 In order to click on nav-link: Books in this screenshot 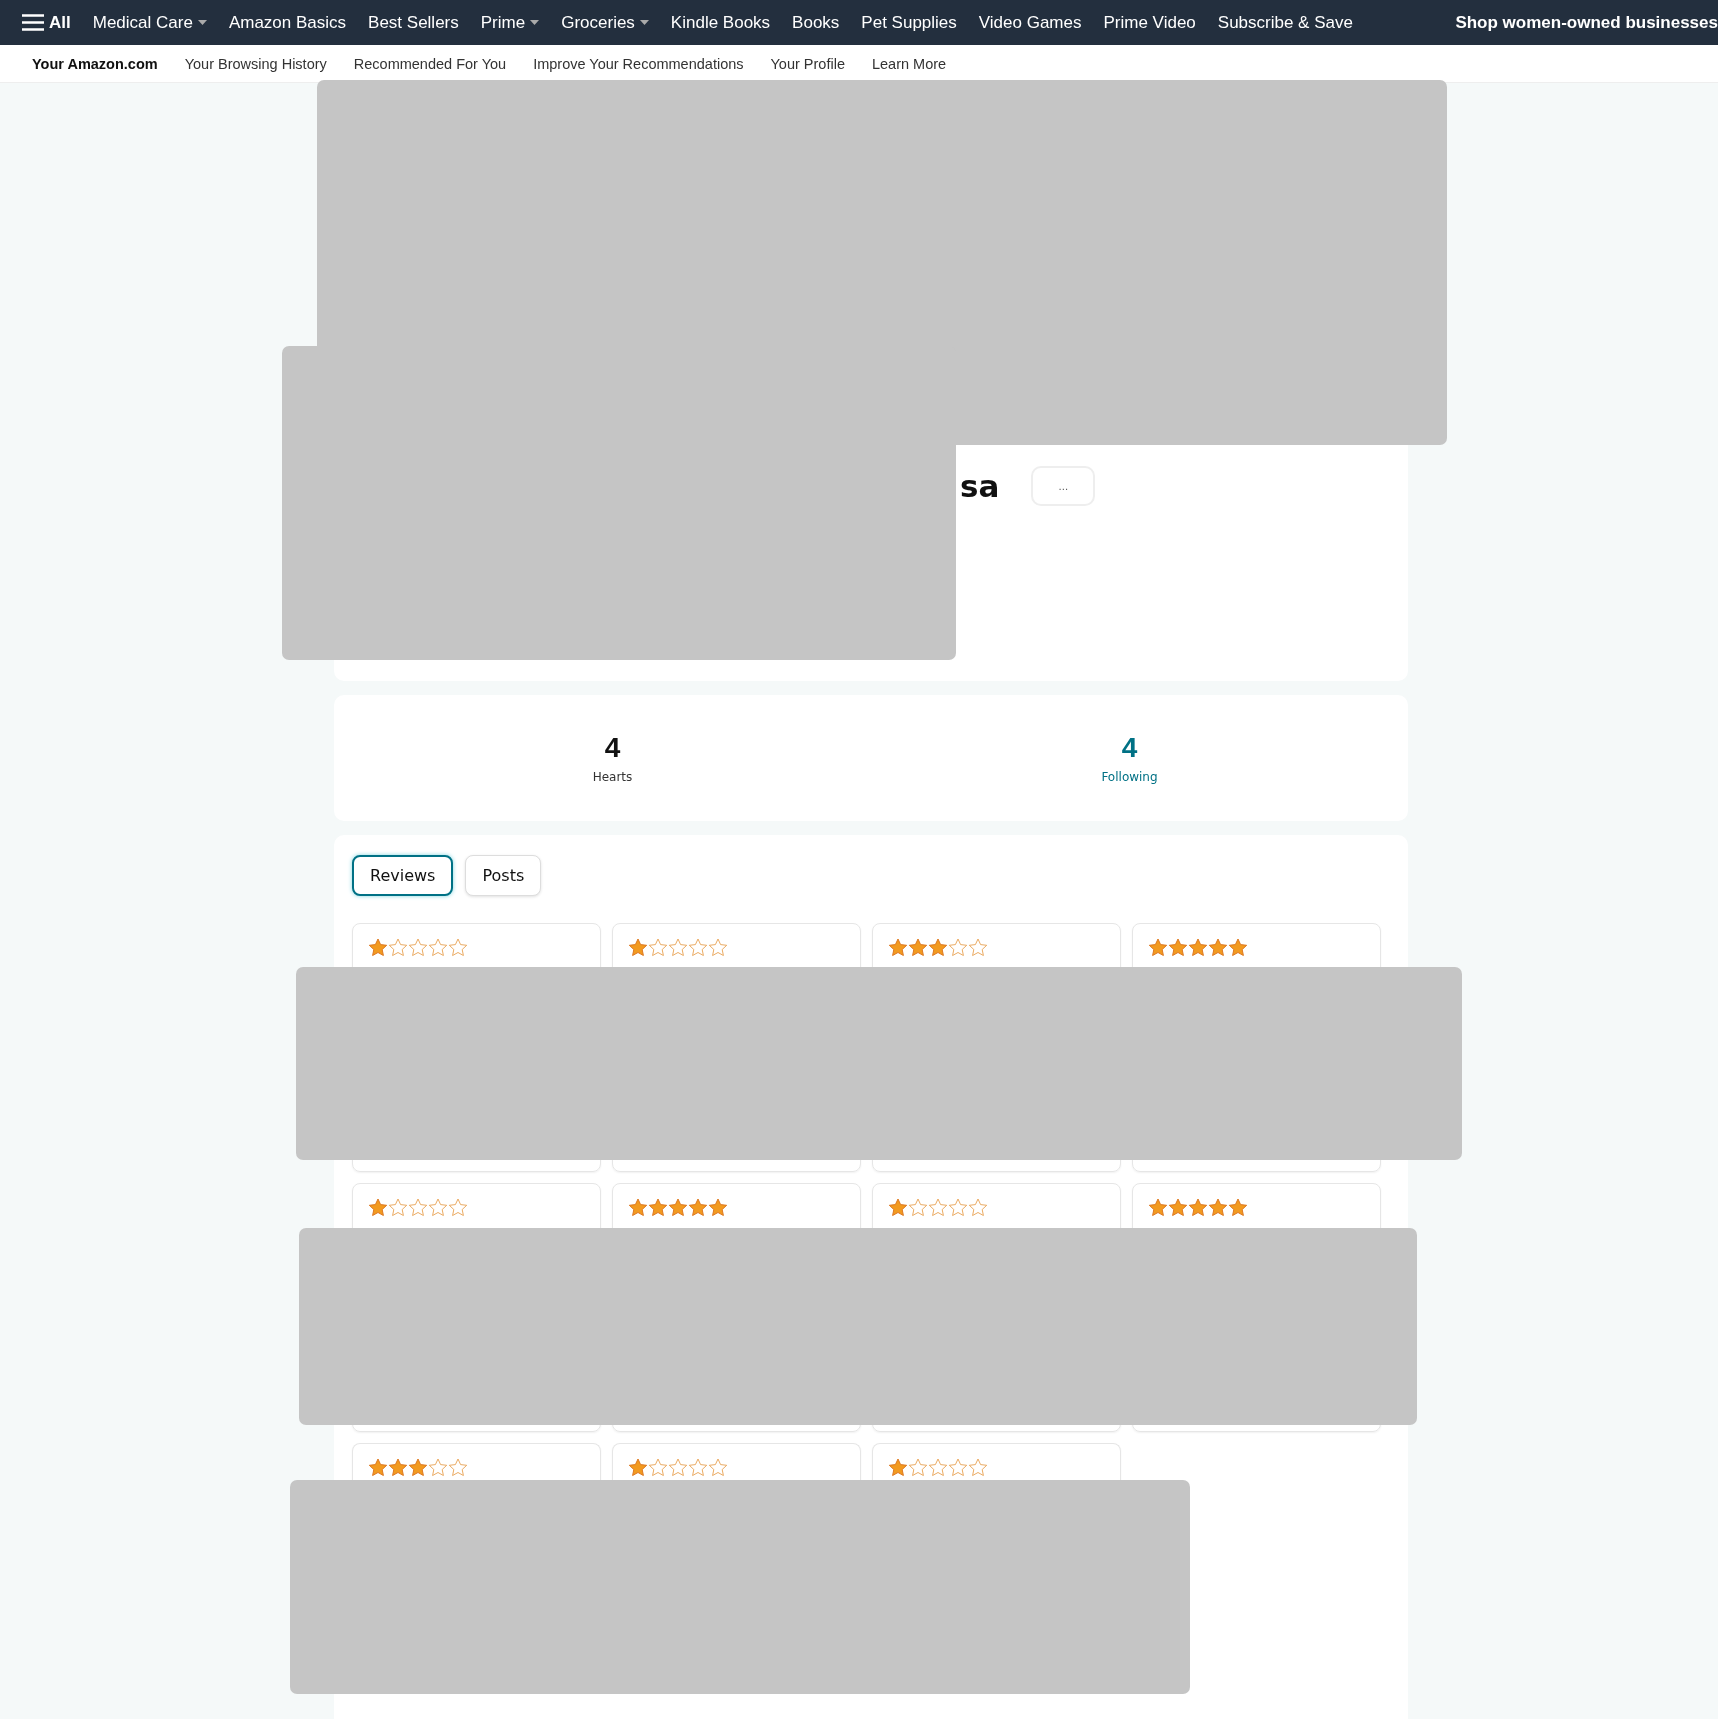, I will do `click(816, 22)`.